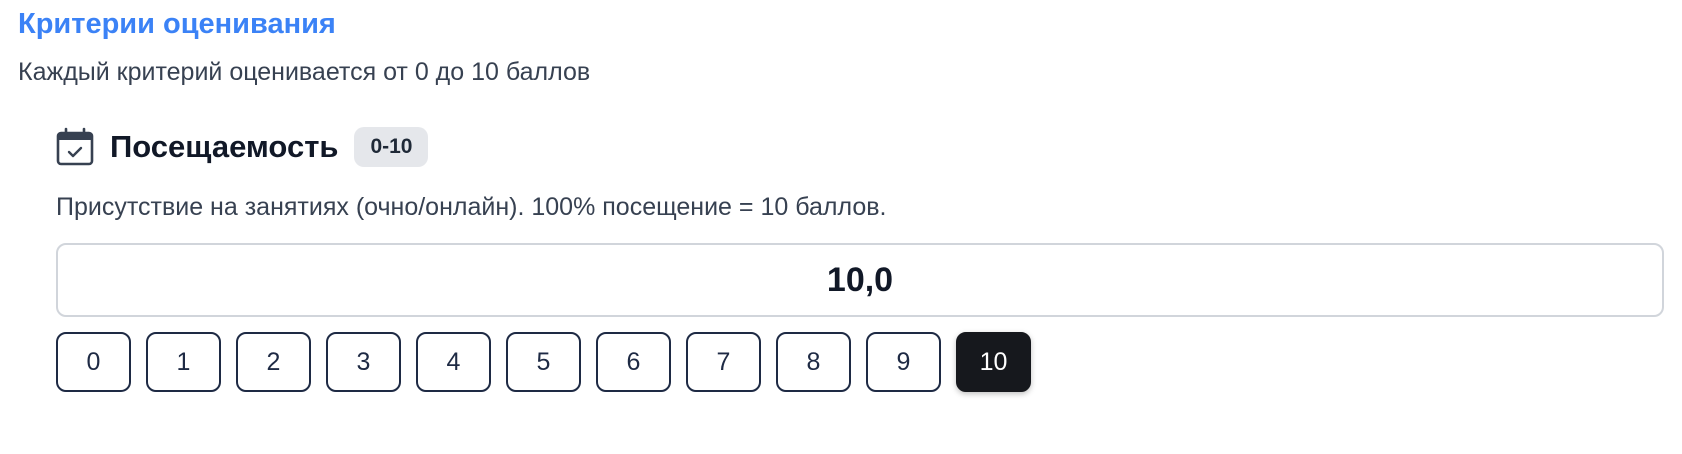  Describe the element at coordinates (76, 147) in the screenshot. I see `calendar-check-icon` at that location.